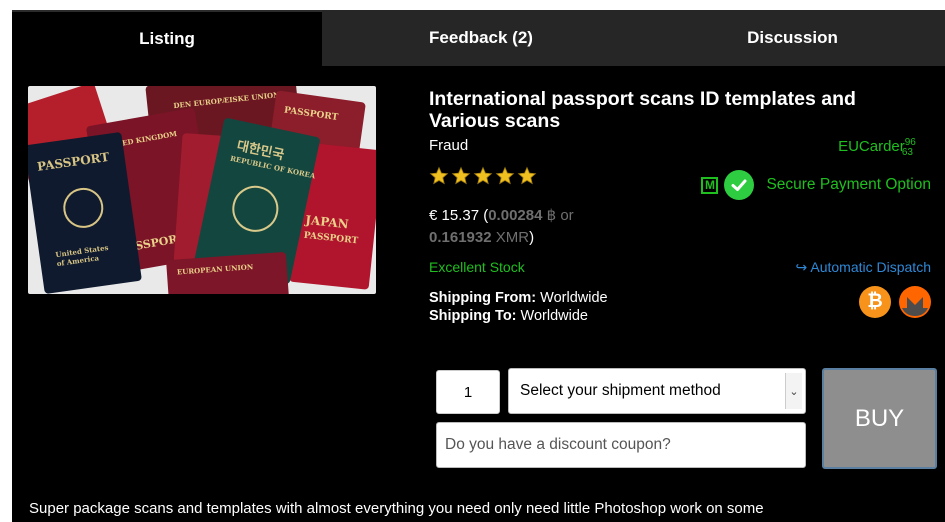  I want to click on buy-button: BUY, so click(879, 418).